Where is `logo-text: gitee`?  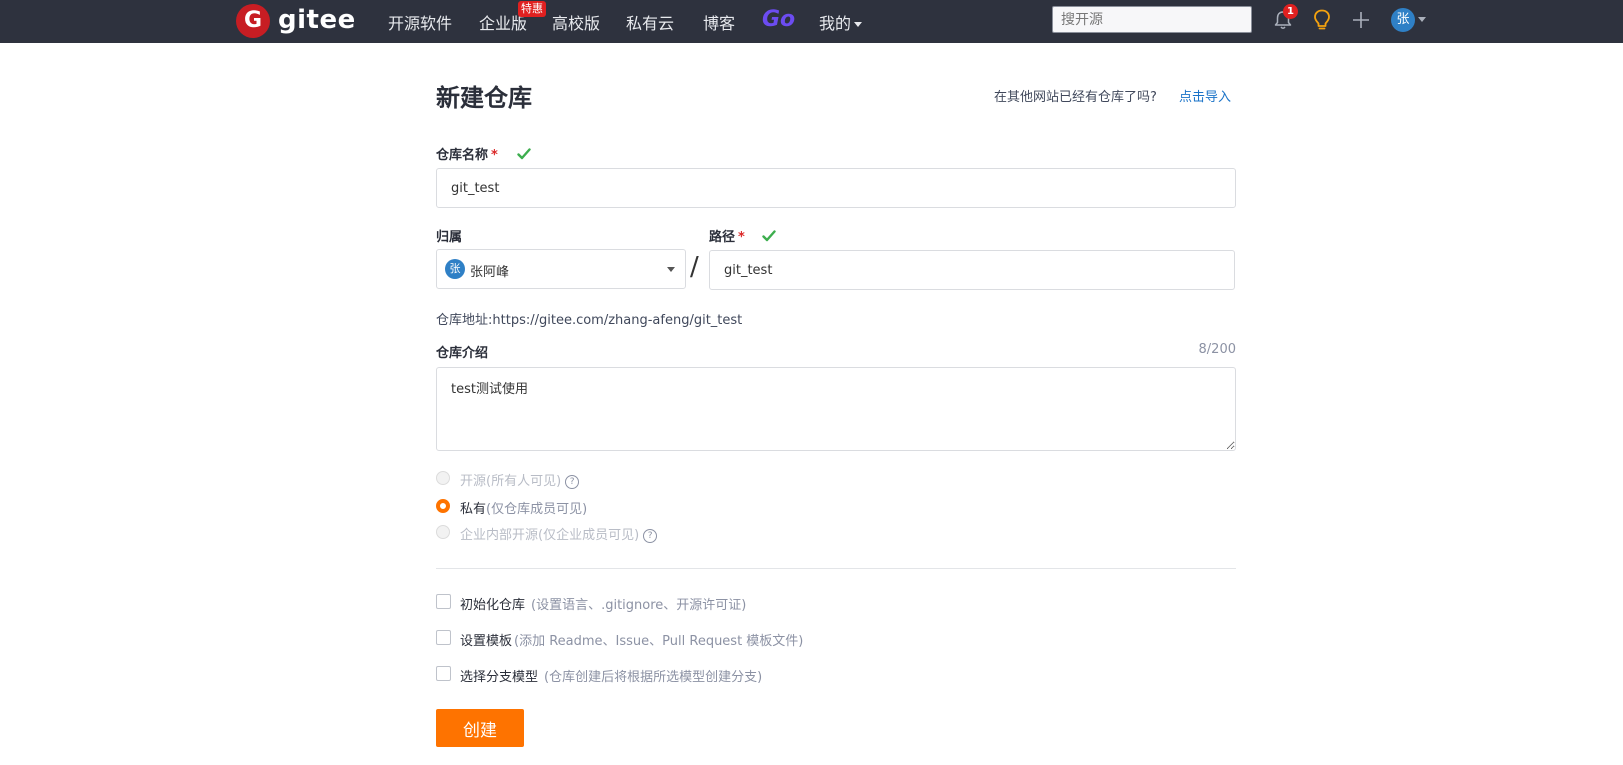 logo-text: gitee is located at coordinates (317, 20).